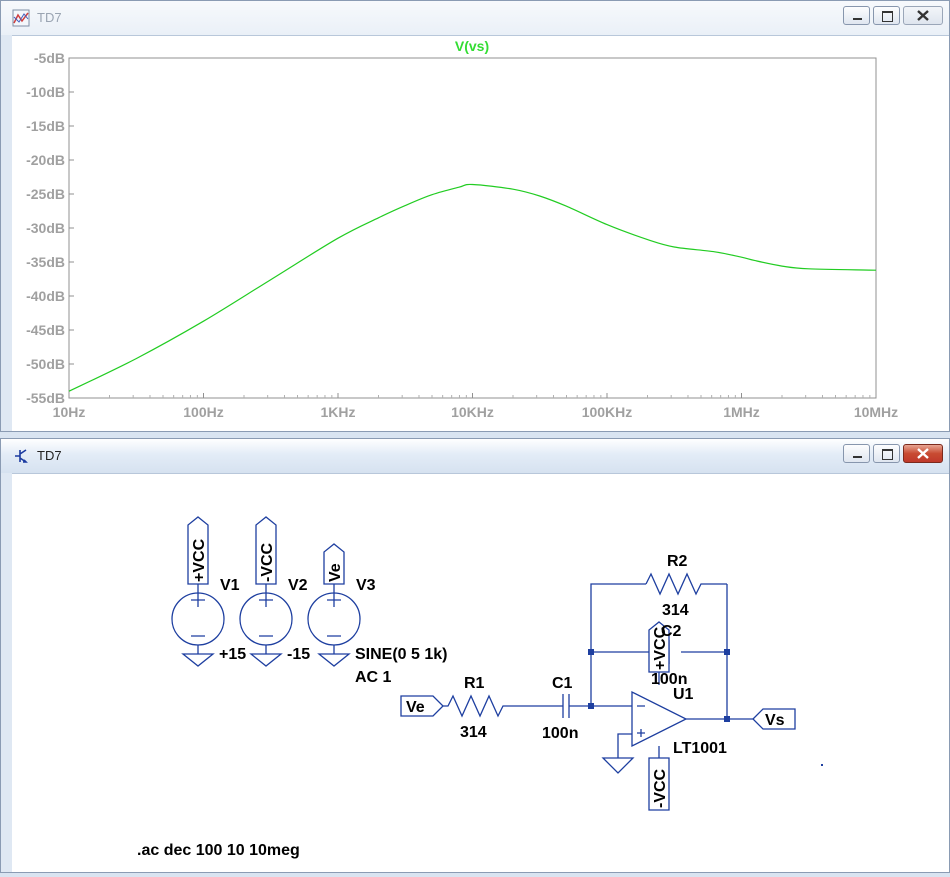  I want to click on y-tick-label: -15dB, so click(45, 126).